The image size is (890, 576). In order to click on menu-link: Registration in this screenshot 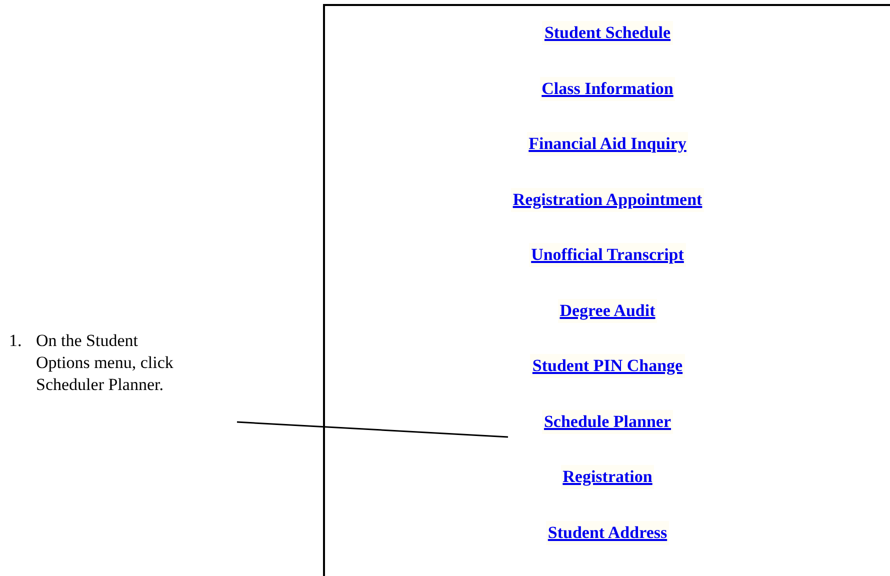, I will do `click(607, 477)`.